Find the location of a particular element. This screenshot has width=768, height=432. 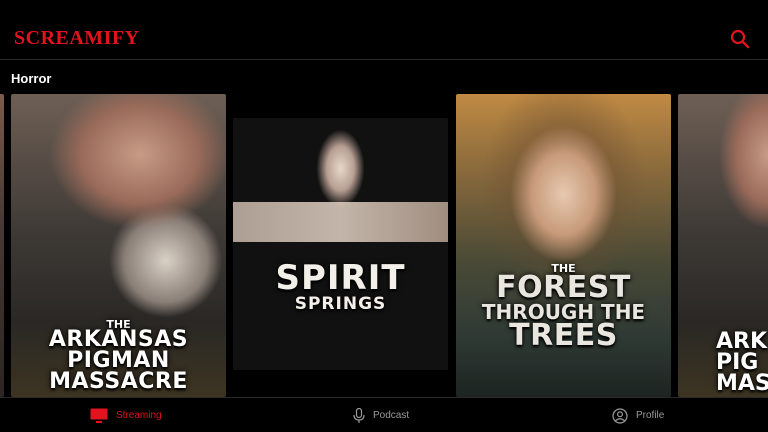

nav-label: Streaming is located at coordinates (139, 415).